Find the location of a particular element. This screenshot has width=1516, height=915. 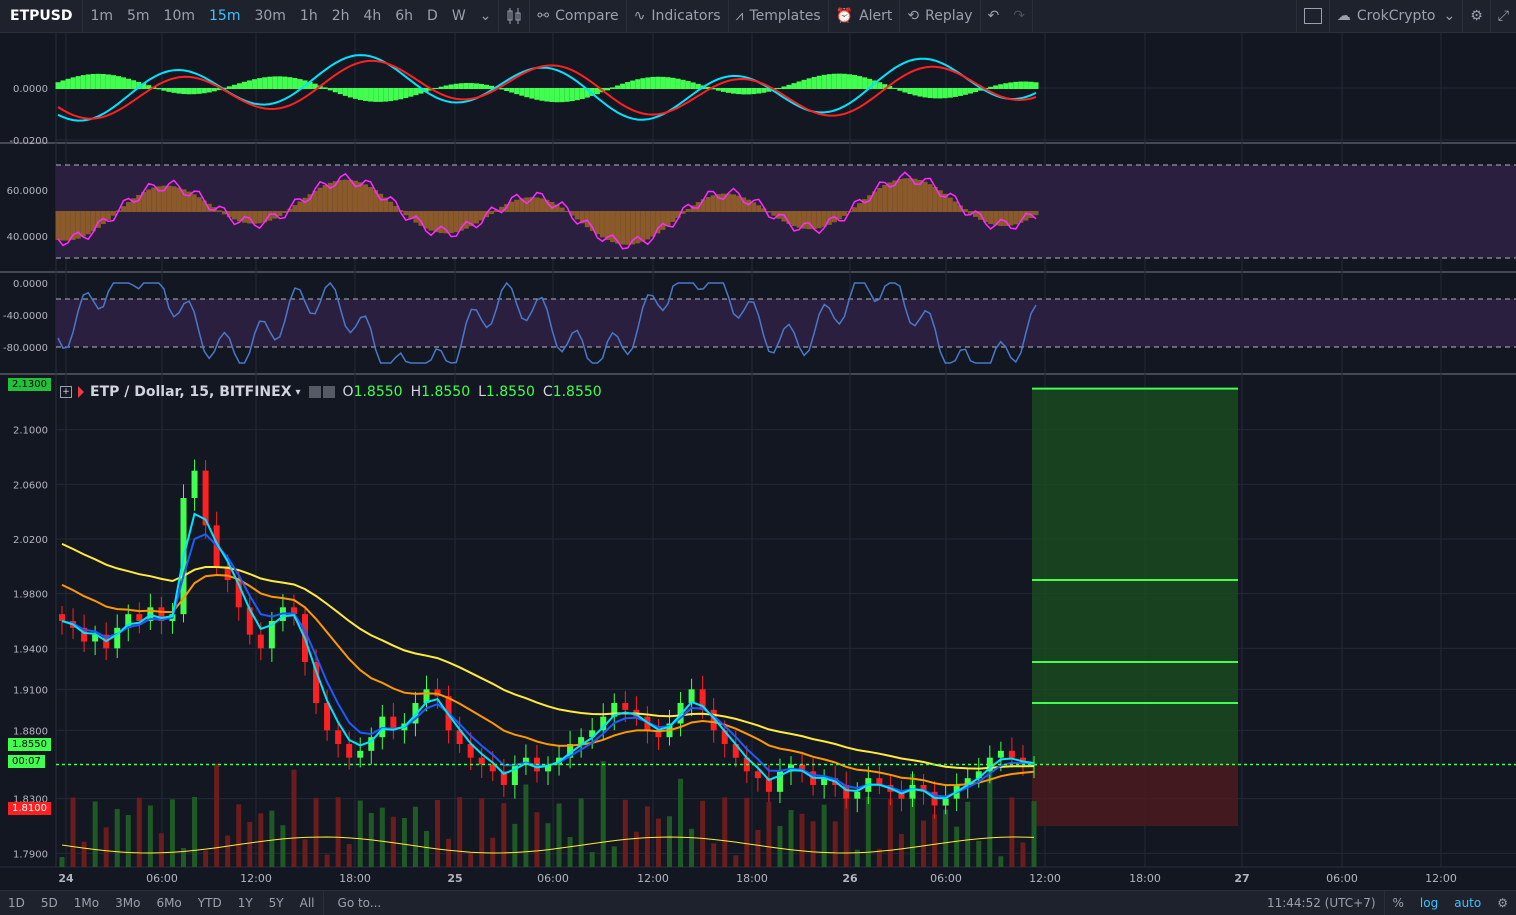

interval-list: 1m5m10m15m30m1h2h4h6hDW is located at coordinates (277, 16).